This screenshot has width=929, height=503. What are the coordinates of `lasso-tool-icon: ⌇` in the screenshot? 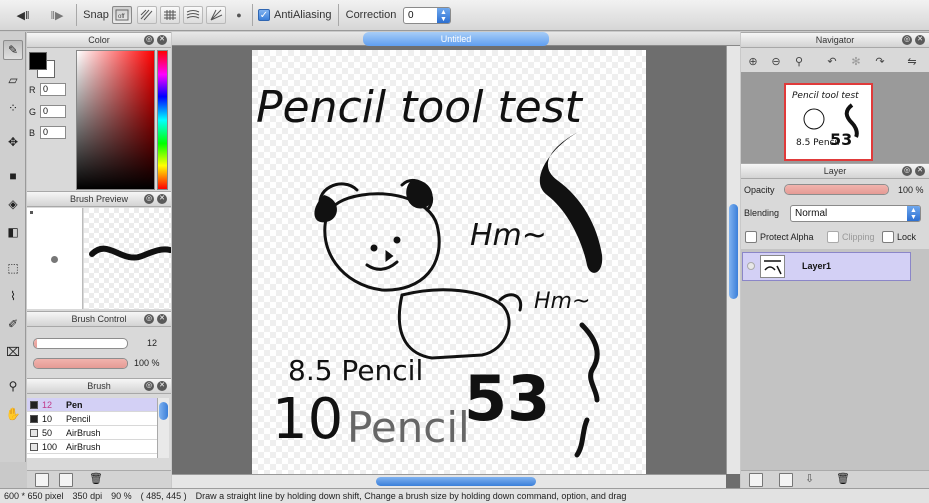 It's located at (13, 296).